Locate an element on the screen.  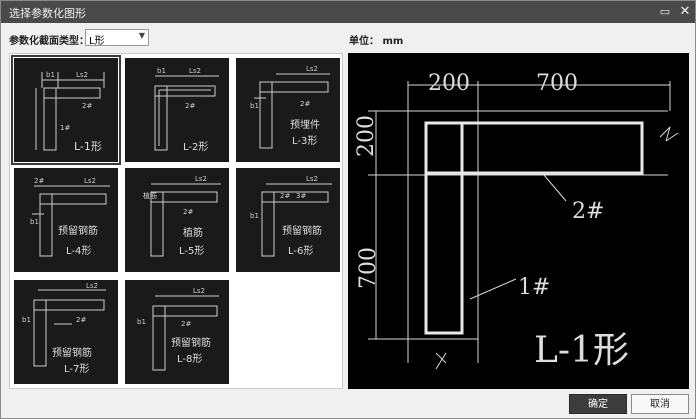
shape-tile-l2: b1 Ls2 2# L-2形 is located at coordinates (177, 110).